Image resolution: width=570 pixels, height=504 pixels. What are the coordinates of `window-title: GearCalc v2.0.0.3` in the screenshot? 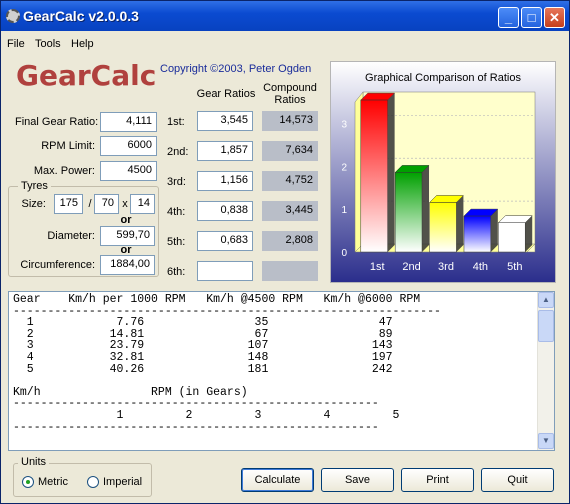 It's located at (81, 16).